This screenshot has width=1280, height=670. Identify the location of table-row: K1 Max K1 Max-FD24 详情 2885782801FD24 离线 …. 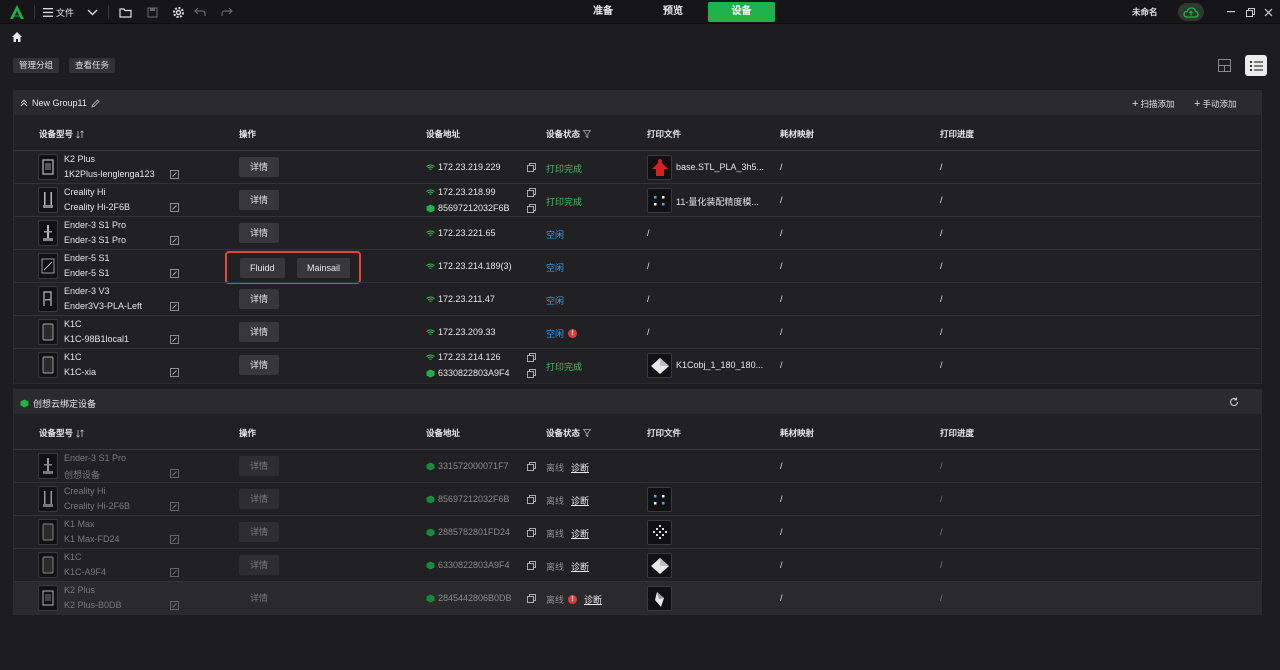
(637, 531).